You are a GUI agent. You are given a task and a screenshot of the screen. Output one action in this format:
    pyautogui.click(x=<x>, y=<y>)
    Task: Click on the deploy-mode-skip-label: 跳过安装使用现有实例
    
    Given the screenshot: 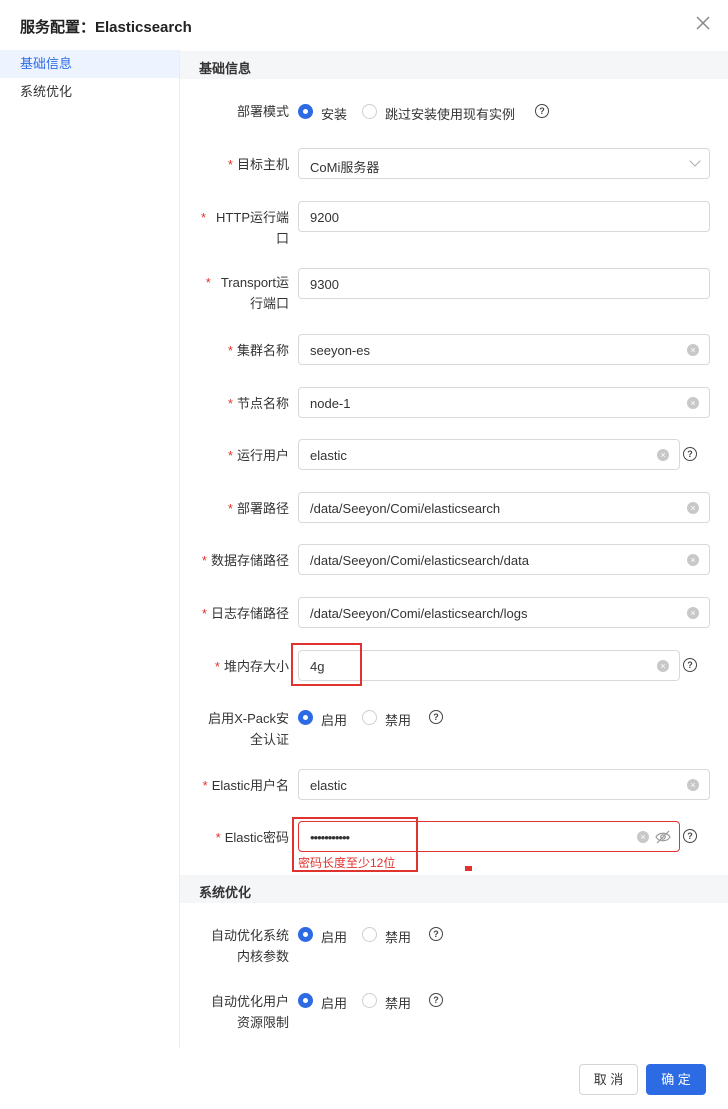 What is the action you would take?
    pyautogui.click(x=450, y=114)
    